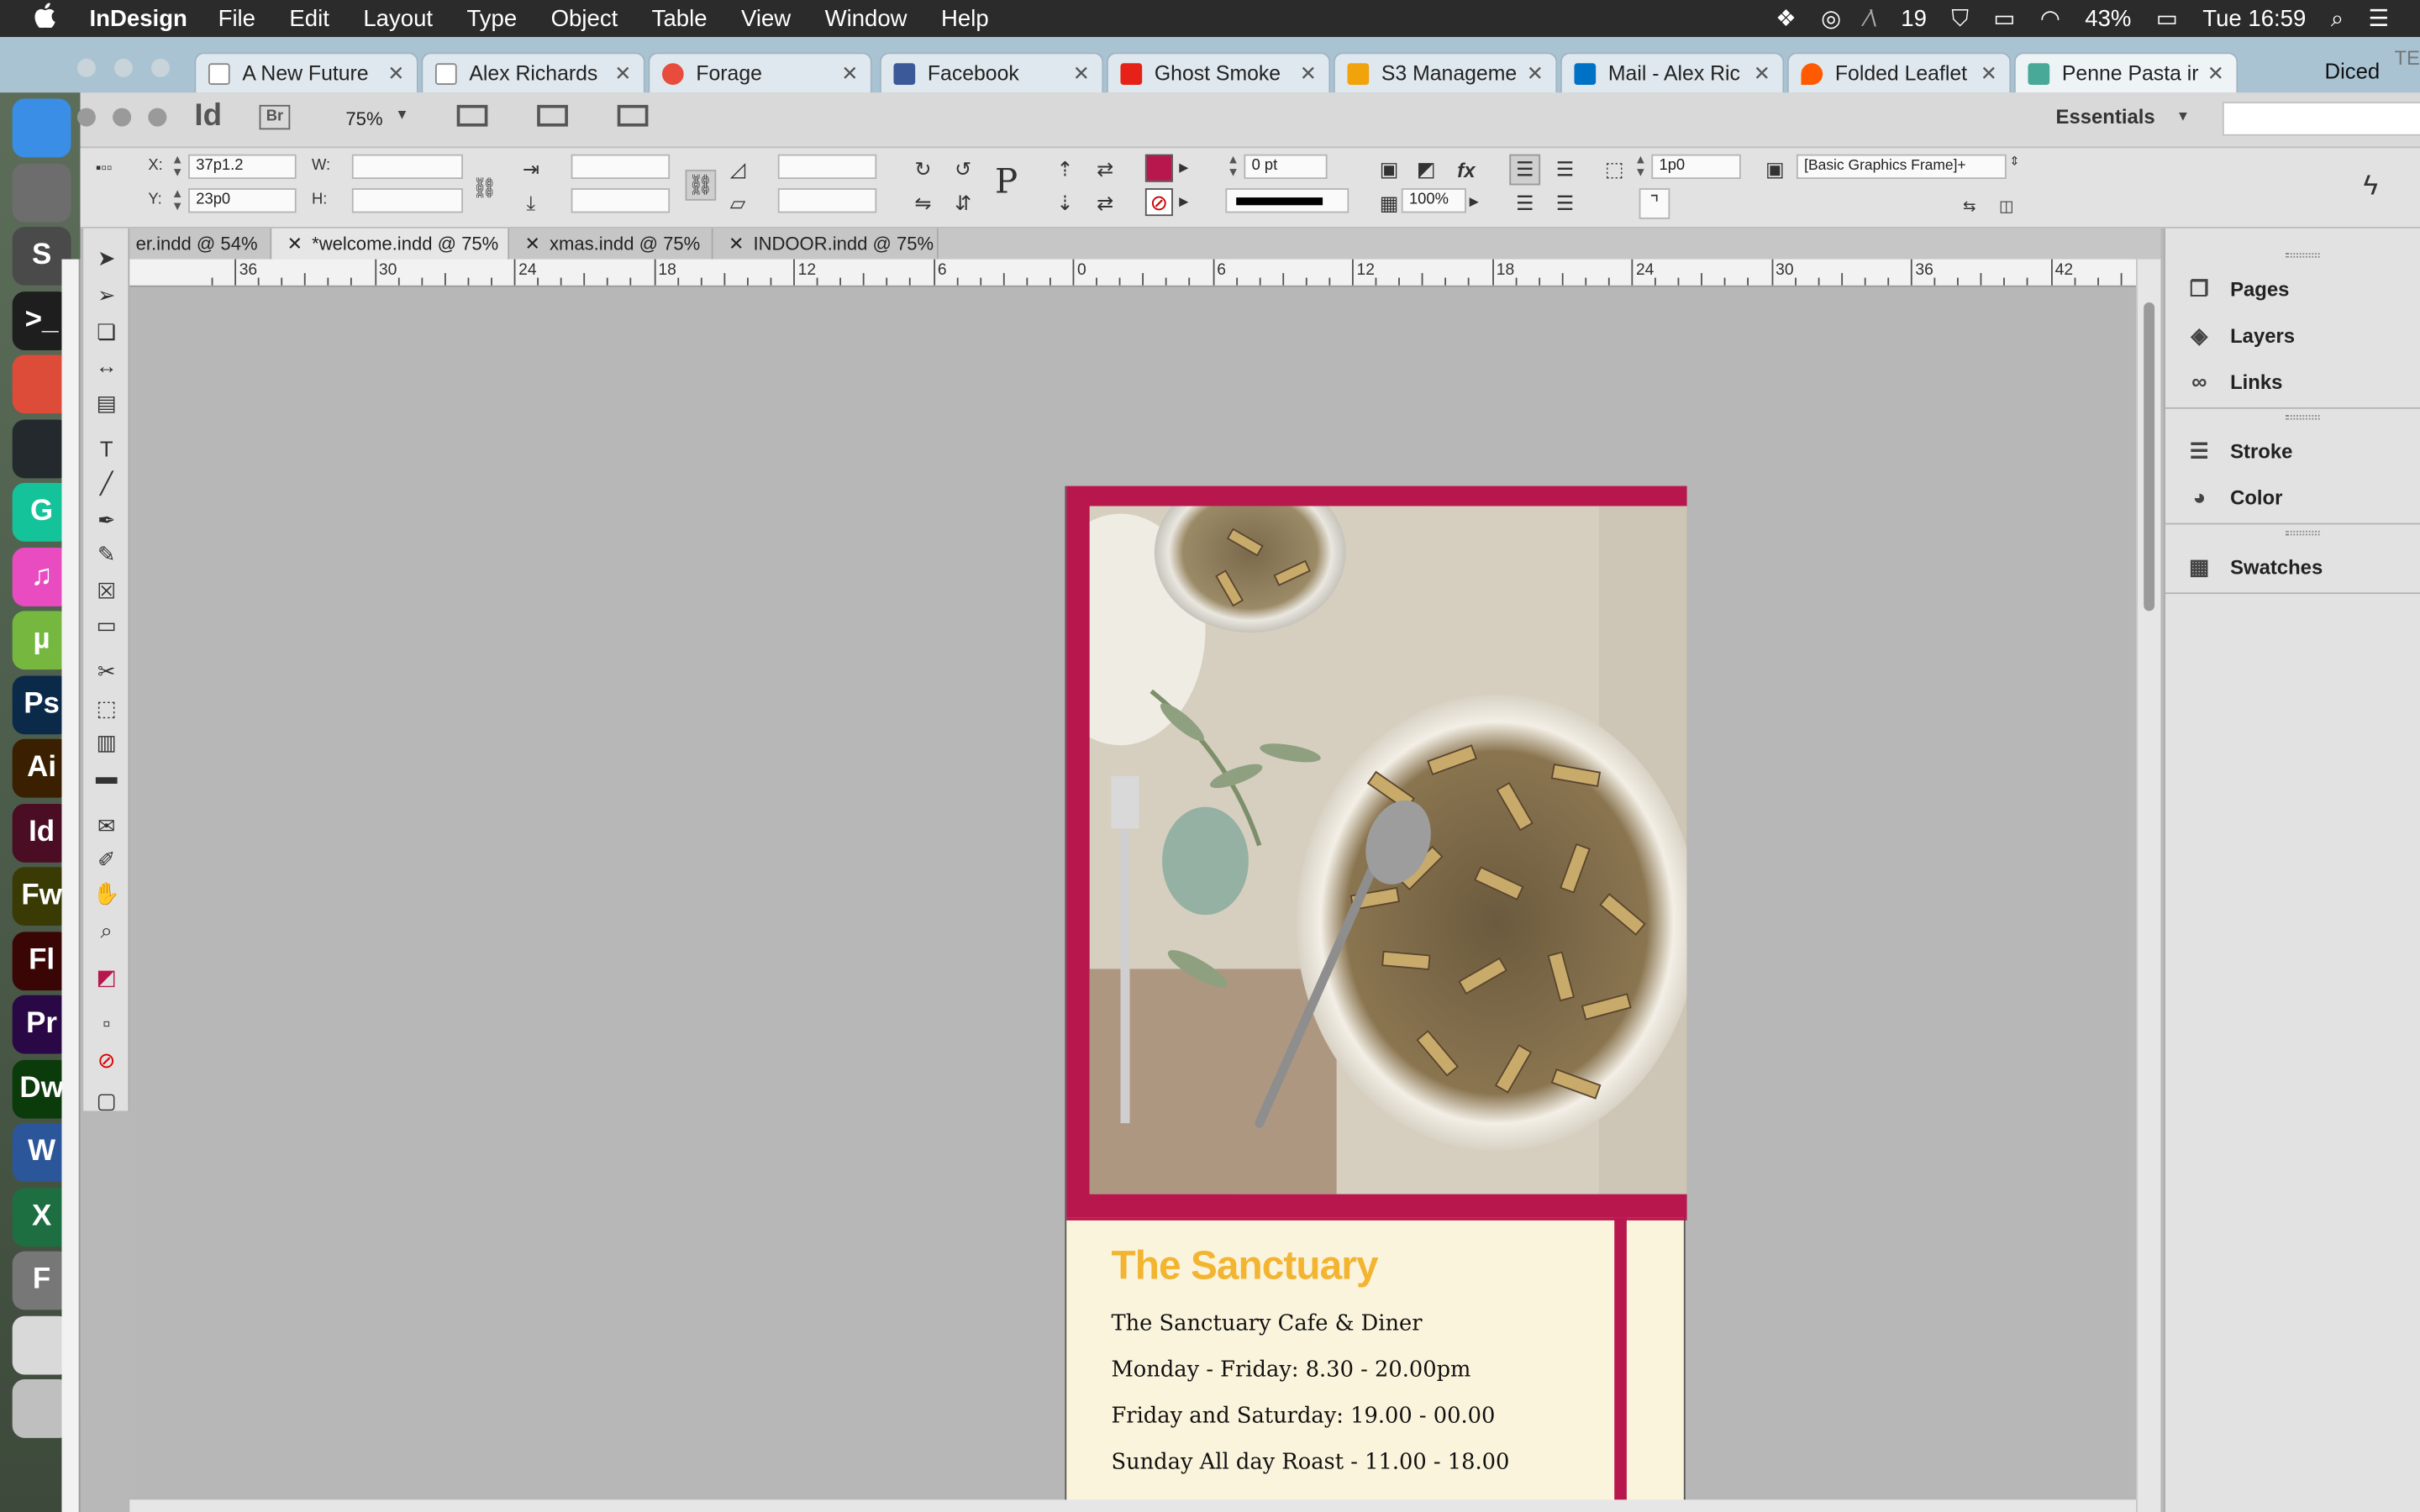  Describe the element at coordinates (924, 170) in the screenshot. I see `rotate-cw-icon: ↻` at that location.